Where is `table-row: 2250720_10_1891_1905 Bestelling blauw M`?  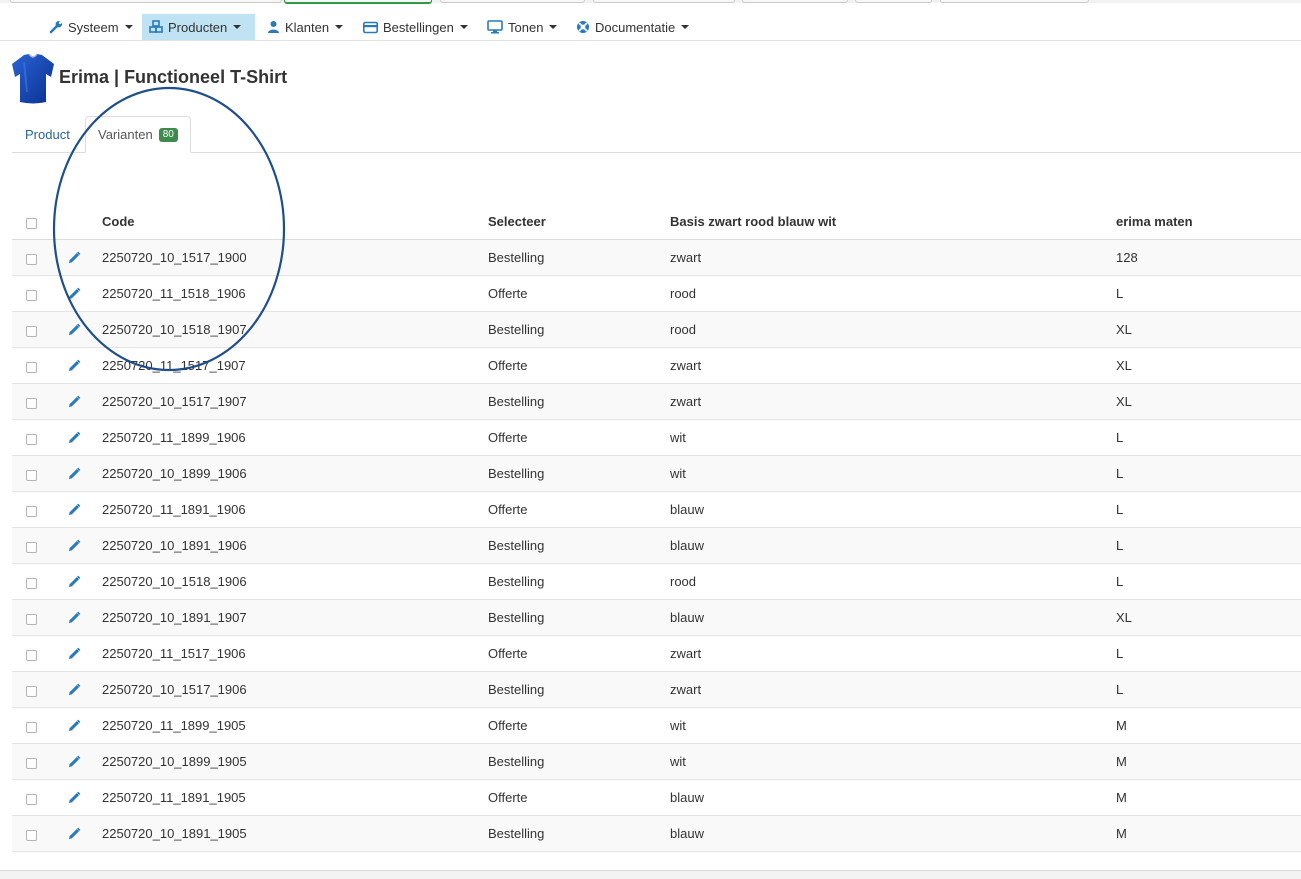
table-row: 2250720_10_1891_1905 Bestelling blauw M is located at coordinates (656, 834).